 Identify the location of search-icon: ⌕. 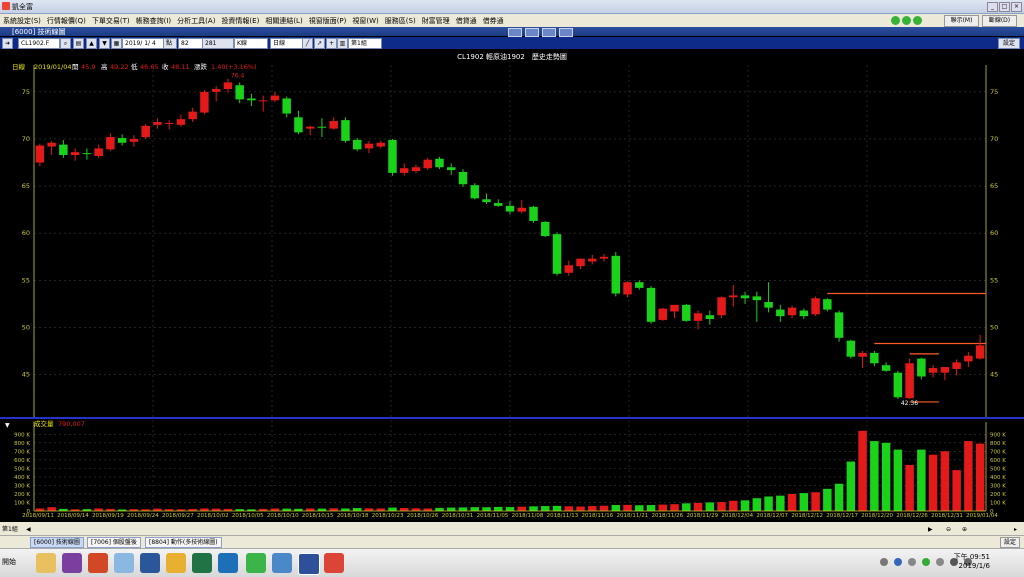
(65, 43).